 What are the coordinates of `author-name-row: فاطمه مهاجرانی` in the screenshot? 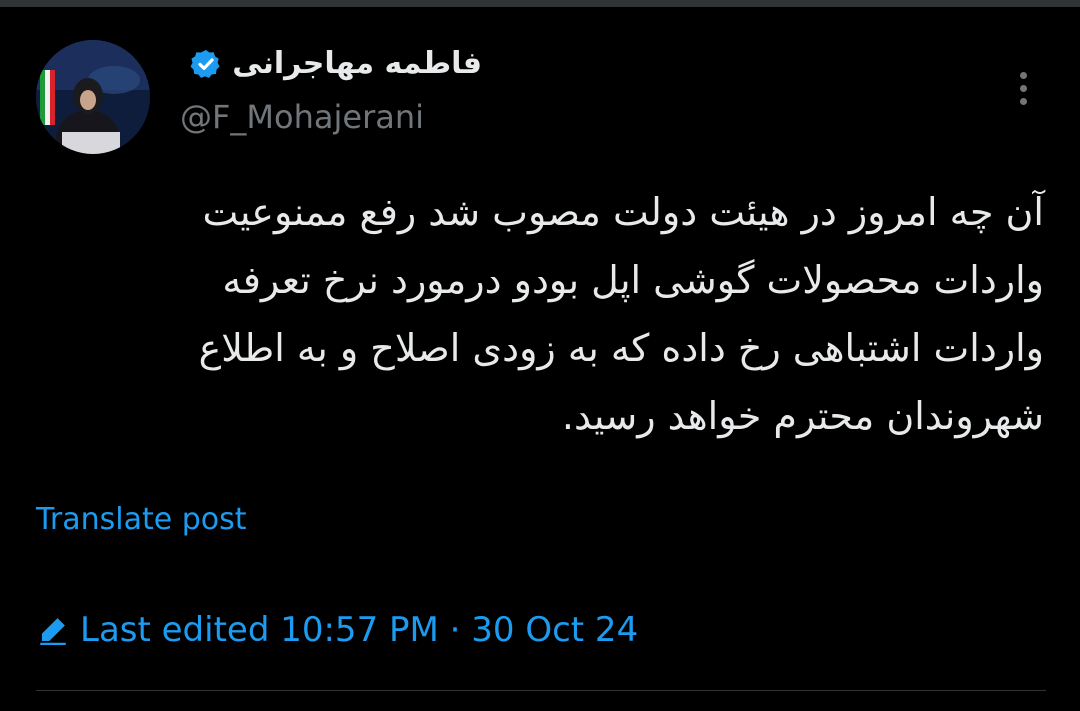 It's located at (336, 63).